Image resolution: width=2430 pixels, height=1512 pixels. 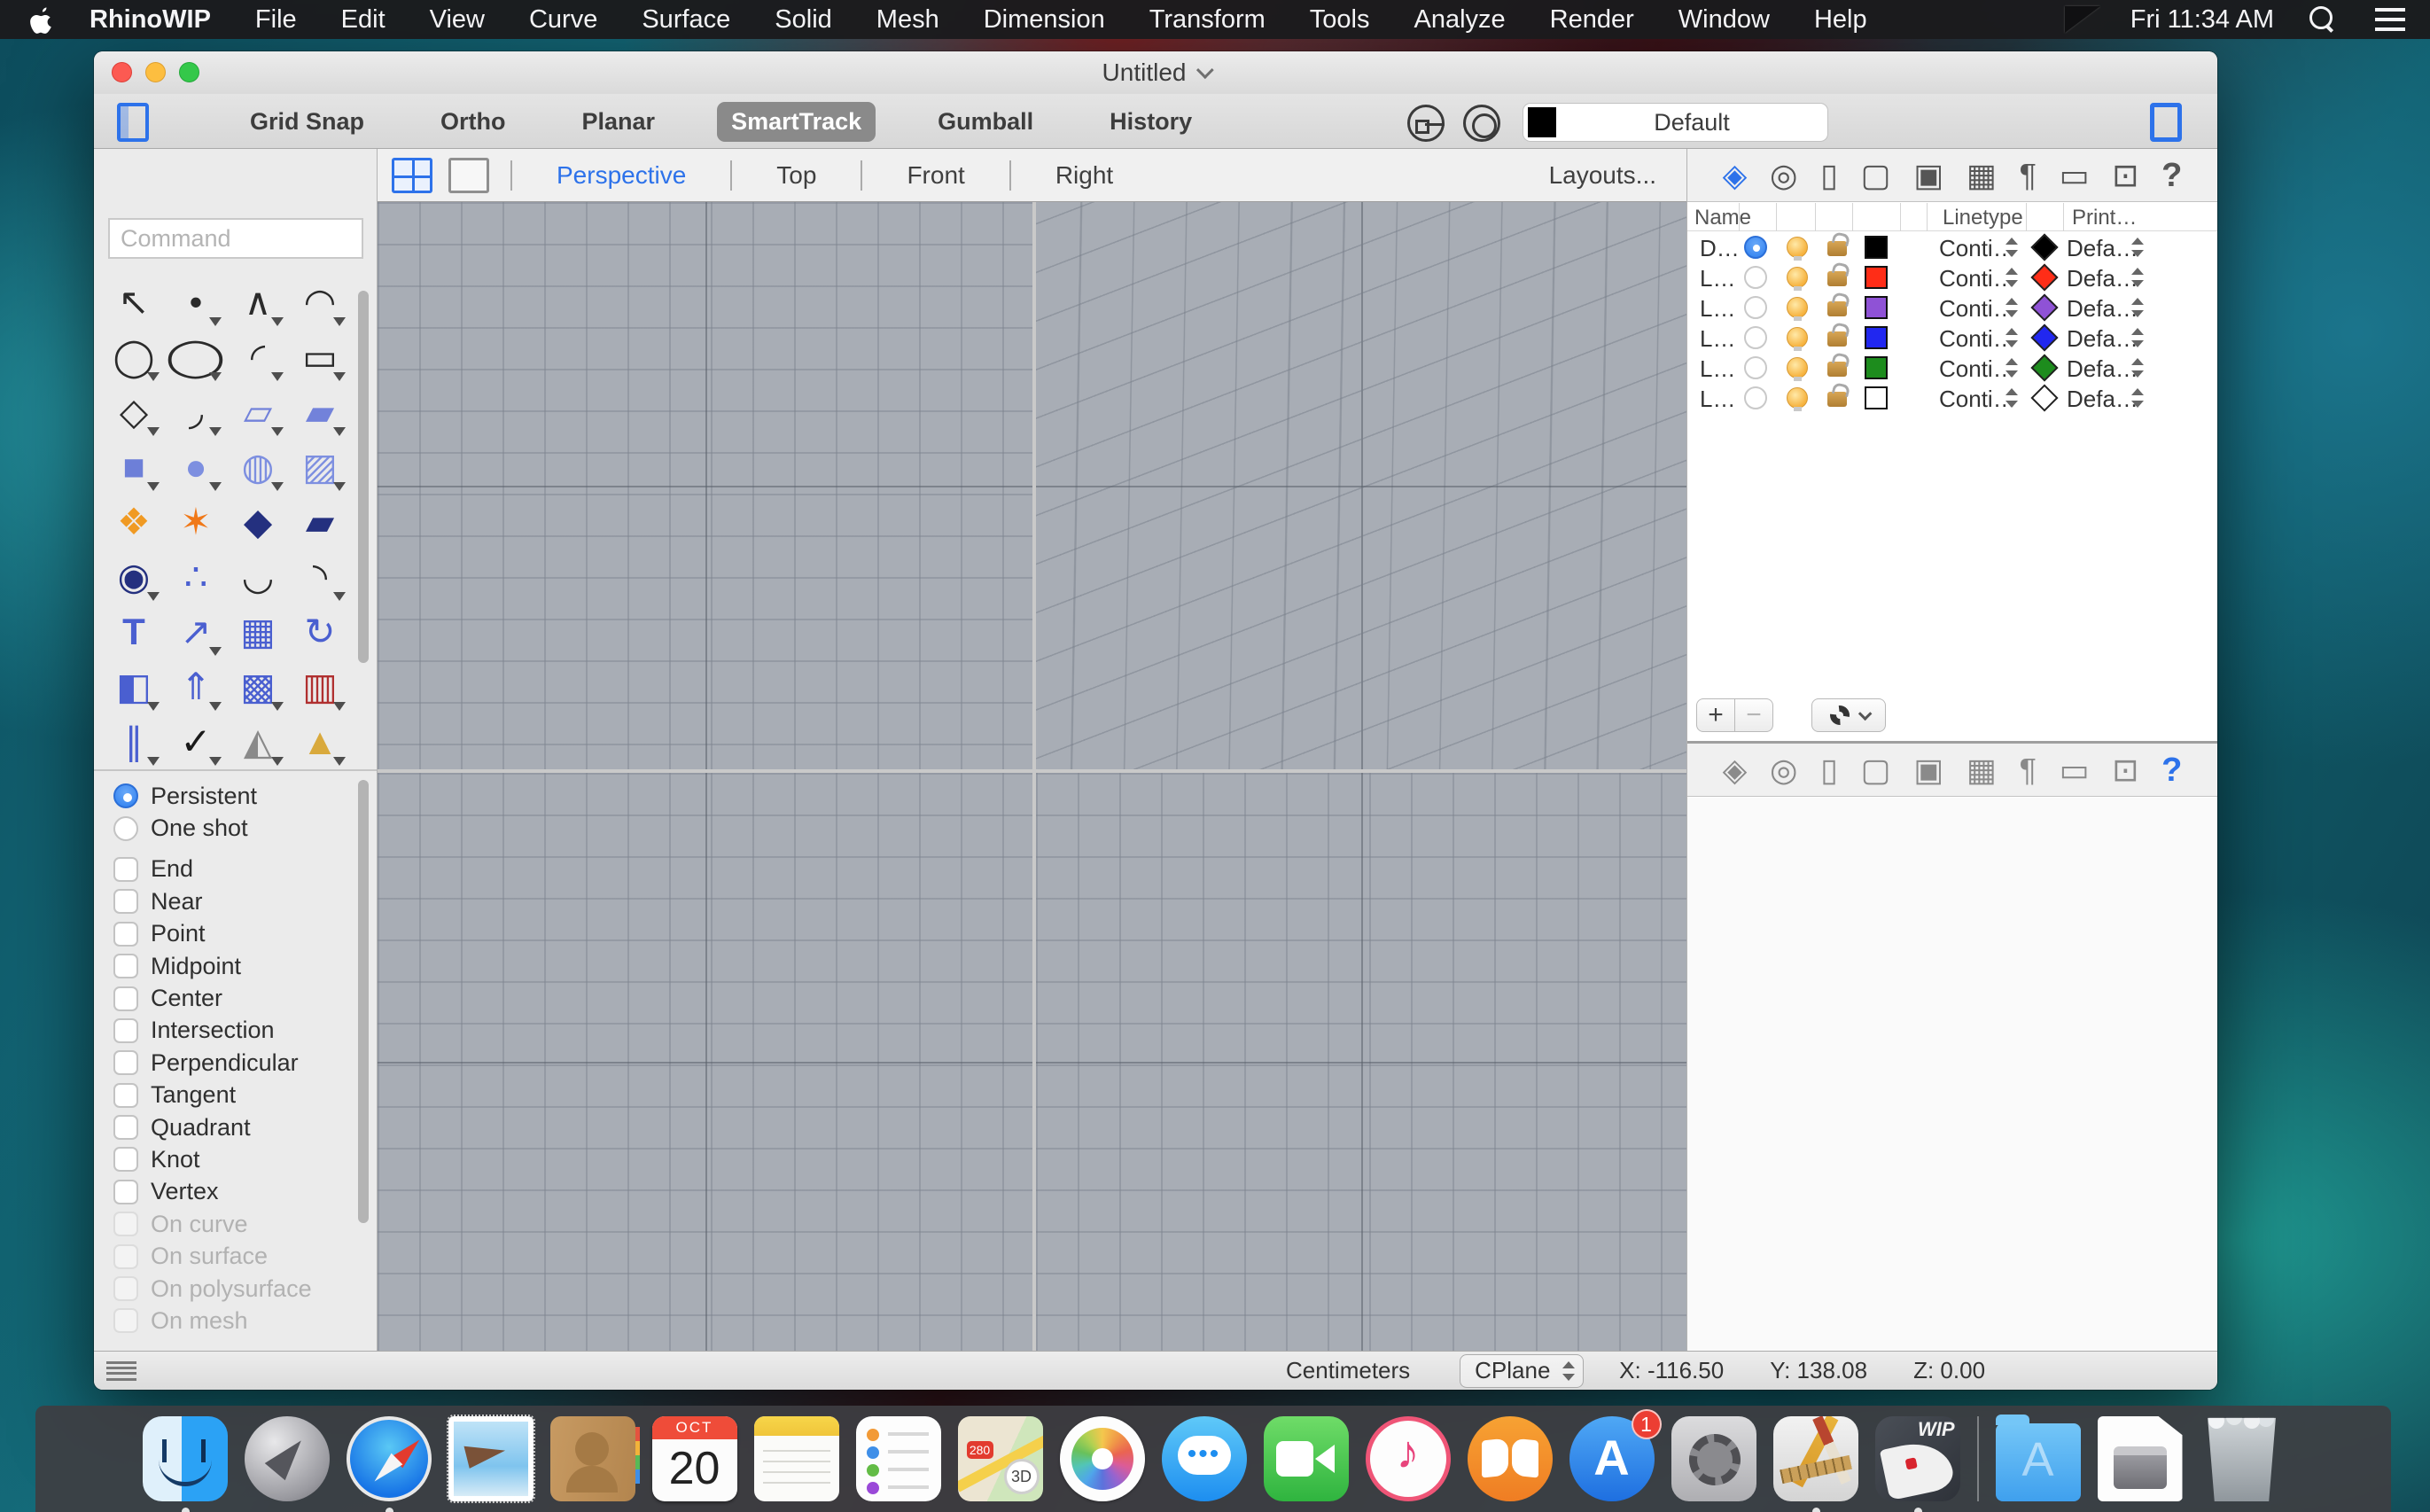 What do you see at coordinates (233, 869) in the screenshot?
I see `osnap-end: End` at bounding box center [233, 869].